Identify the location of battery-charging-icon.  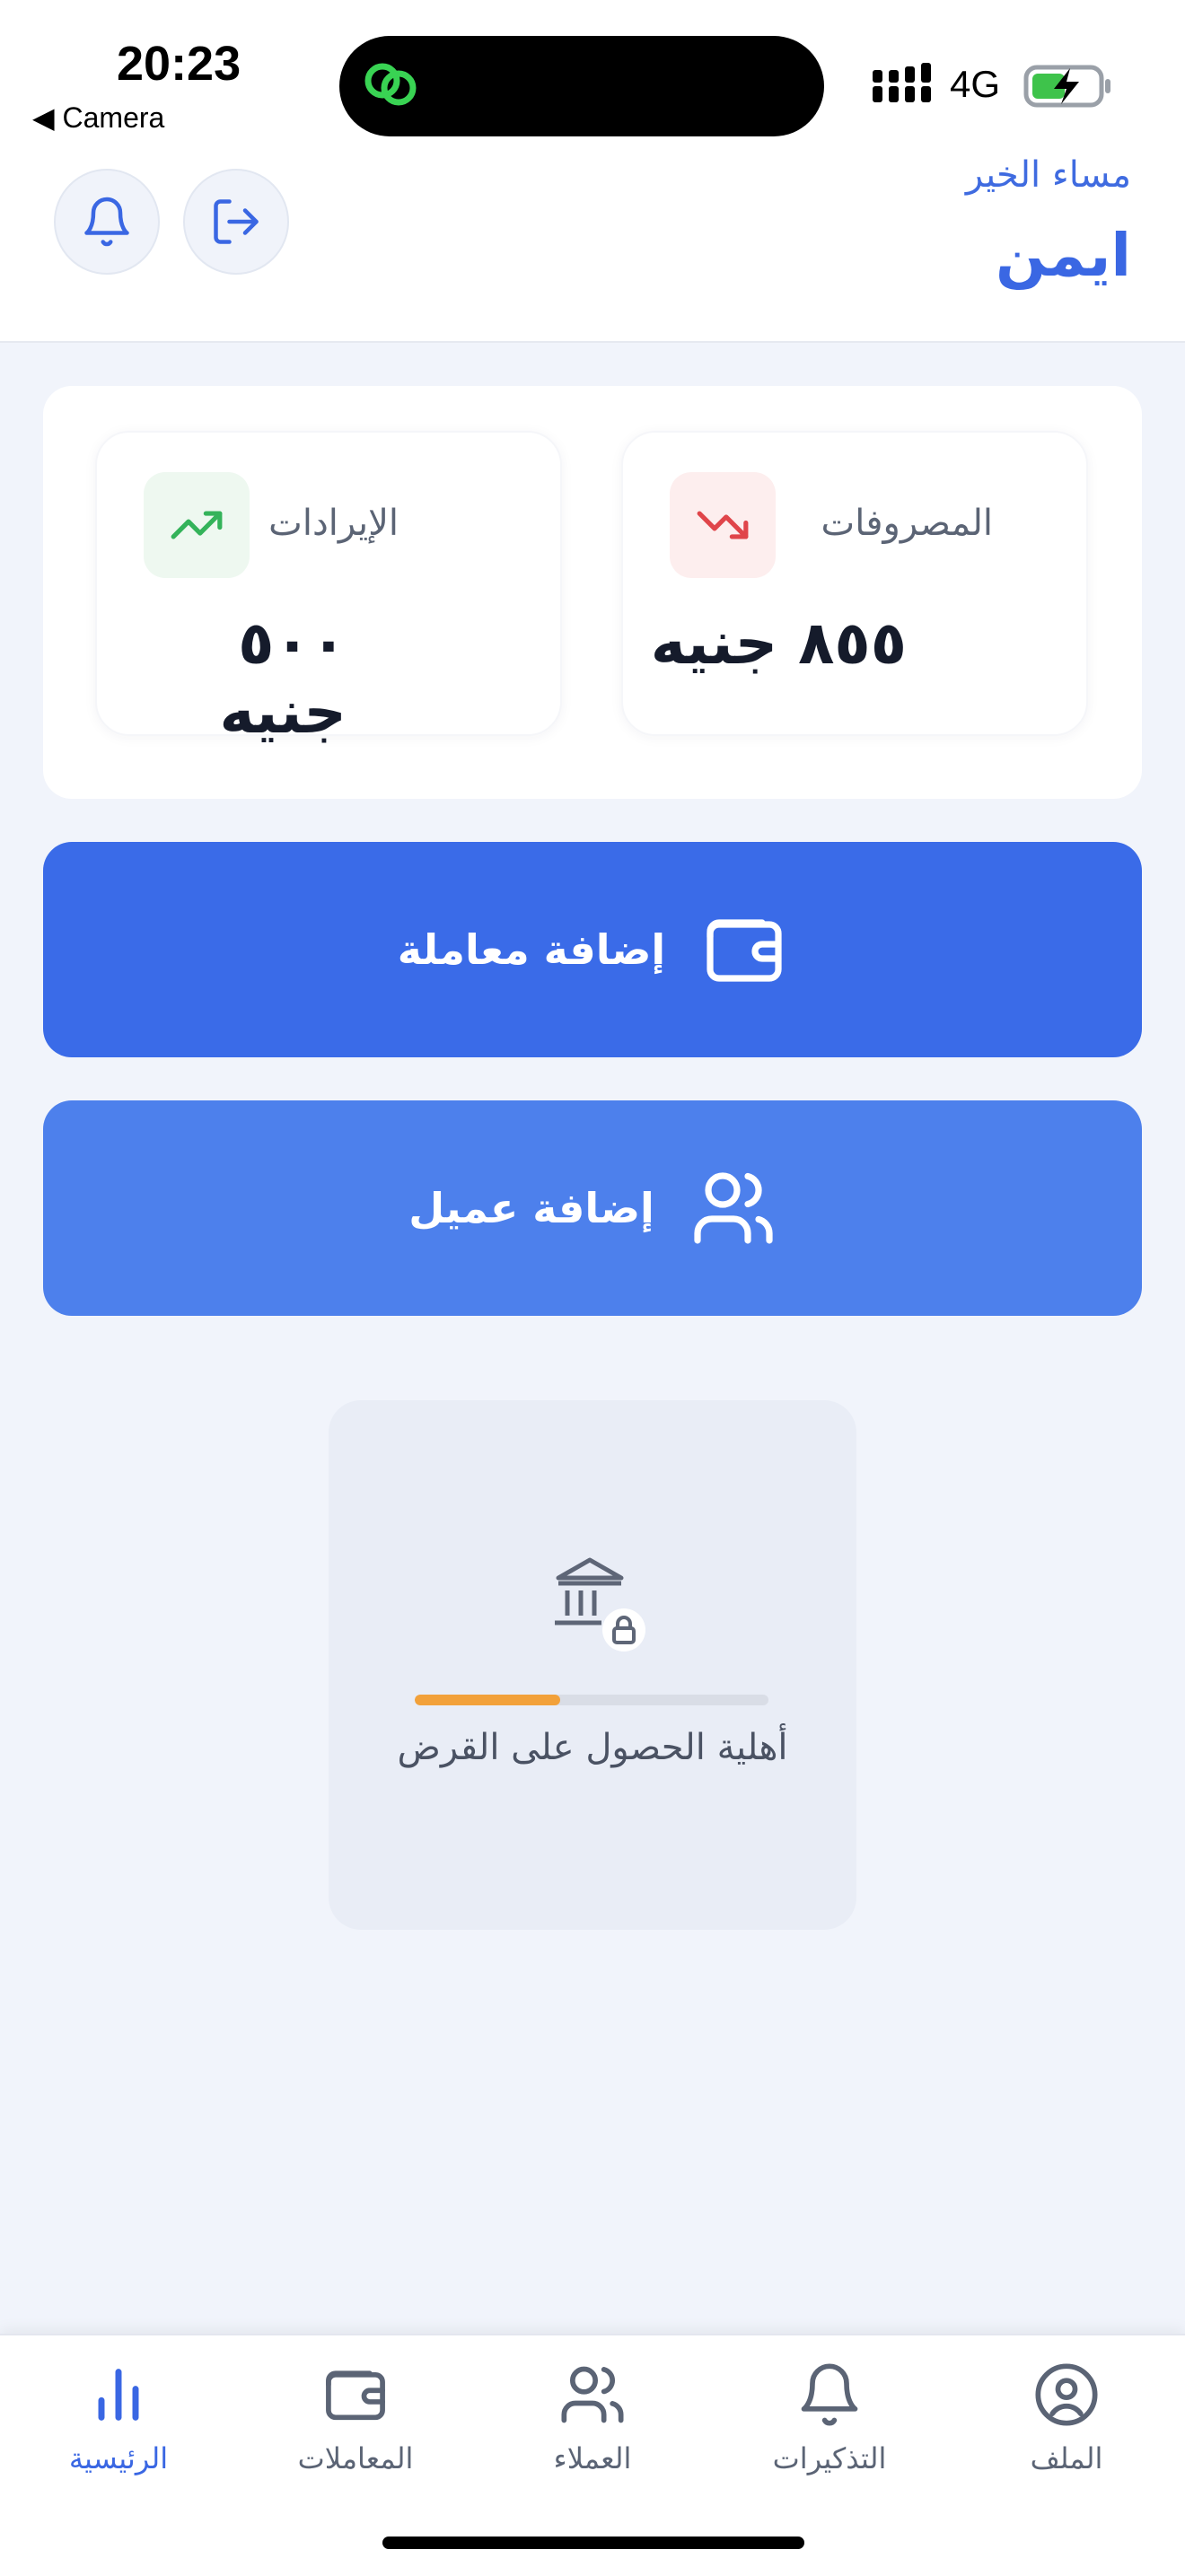
(1066, 86).